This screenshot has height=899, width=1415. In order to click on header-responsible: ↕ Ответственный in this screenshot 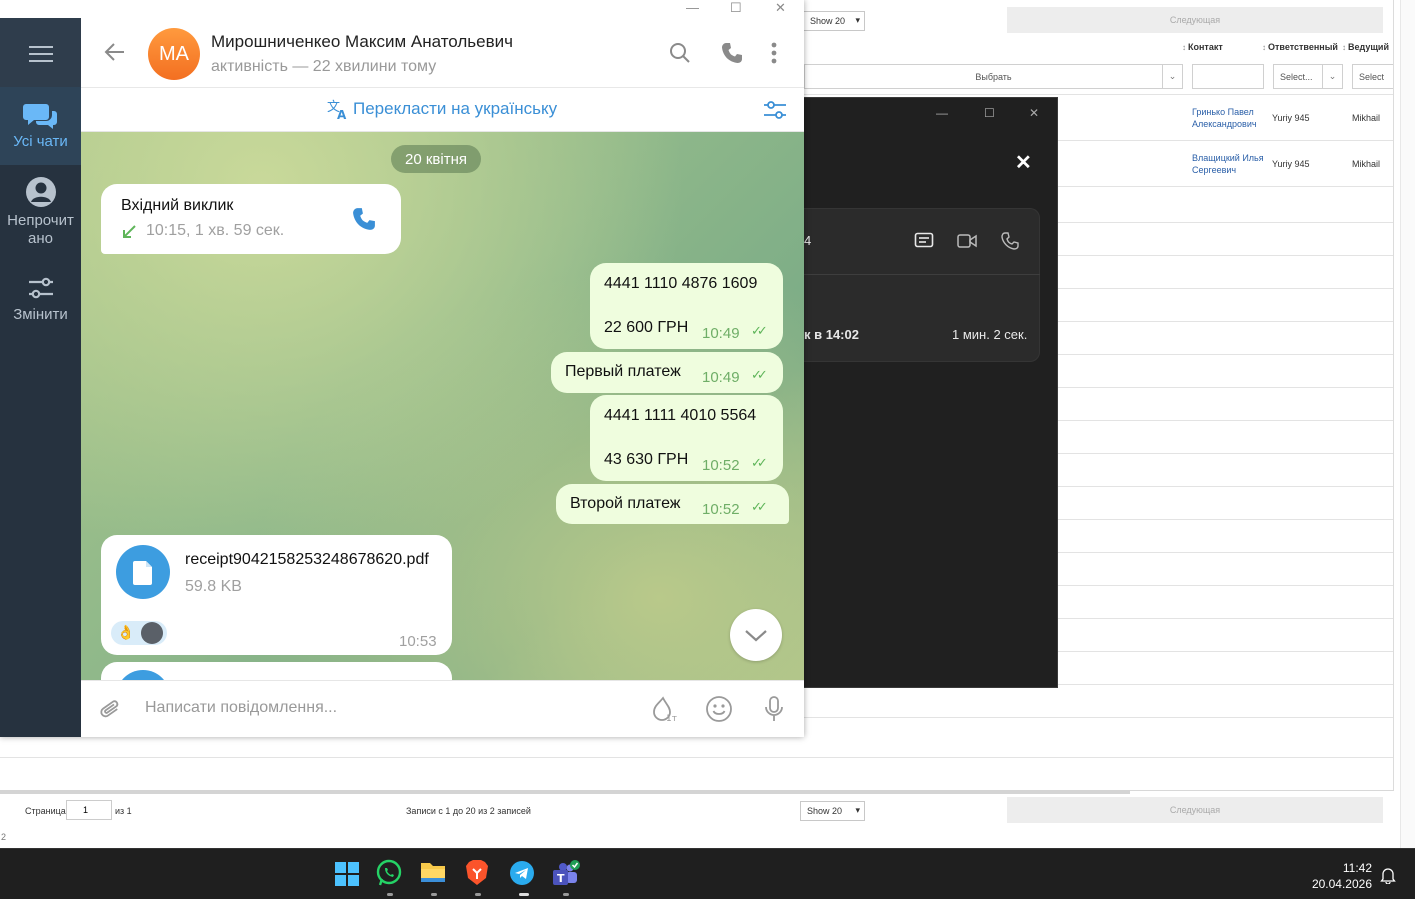, I will do `click(1300, 47)`.